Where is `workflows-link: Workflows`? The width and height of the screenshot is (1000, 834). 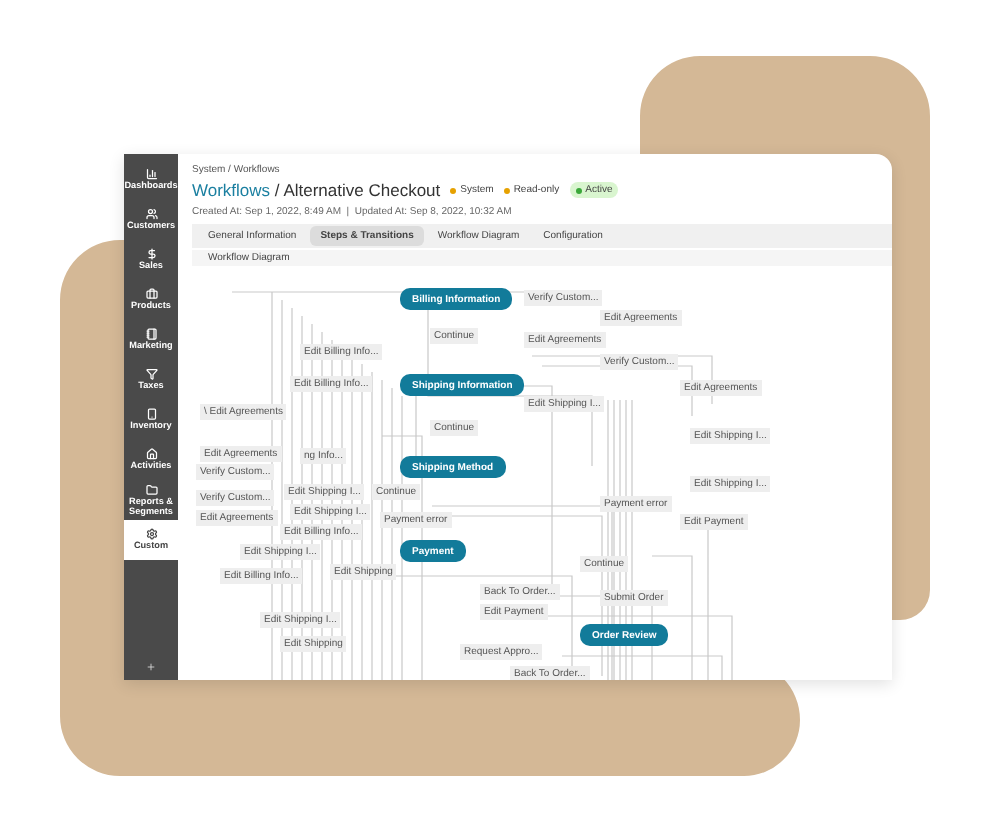
workflows-link: Workflows is located at coordinates (231, 190).